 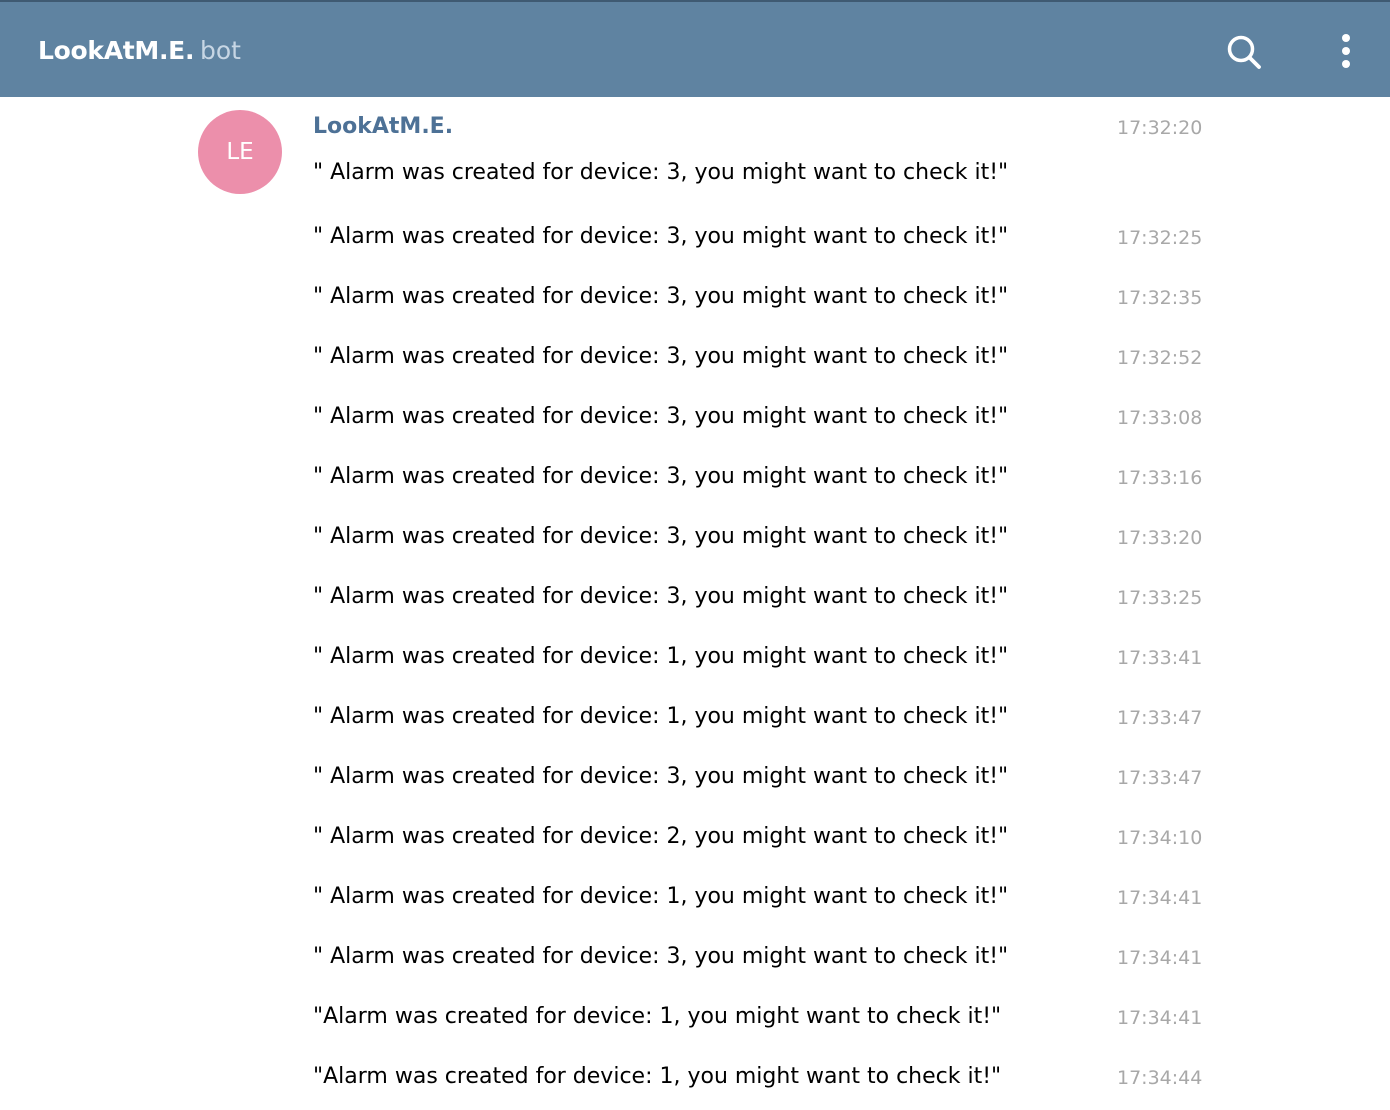 What do you see at coordinates (1160, 1078) in the screenshot?
I see `message-time: 17:34:44` at bounding box center [1160, 1078].